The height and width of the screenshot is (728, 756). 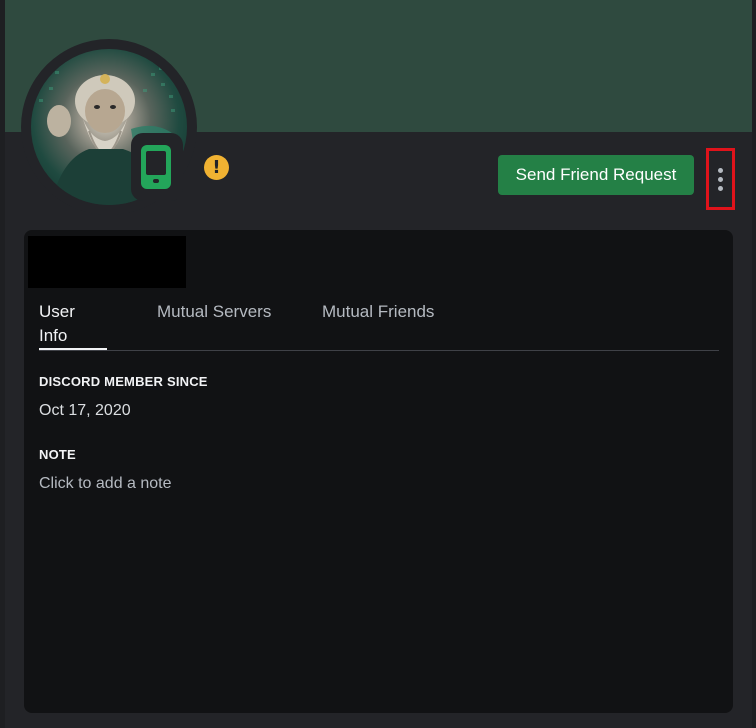 I want to click on send-friend-request-button: Send Friend Request, so click(x=596, y=175).